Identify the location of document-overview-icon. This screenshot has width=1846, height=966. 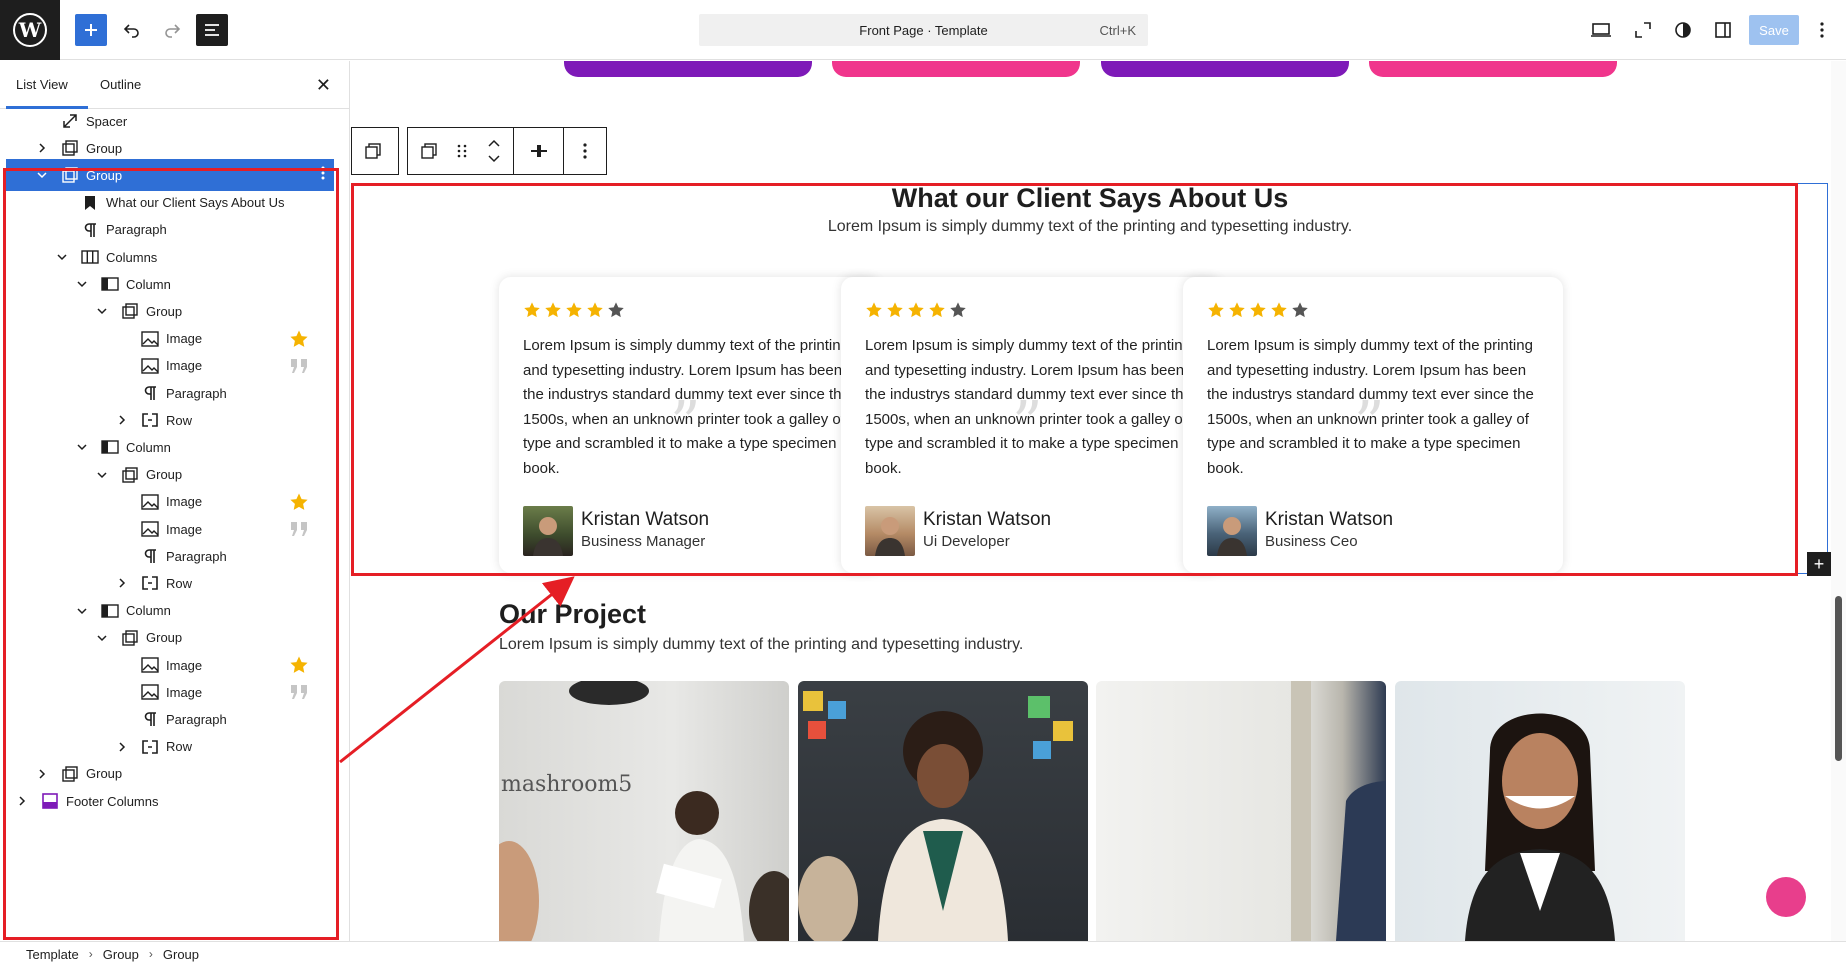
(212, 30).